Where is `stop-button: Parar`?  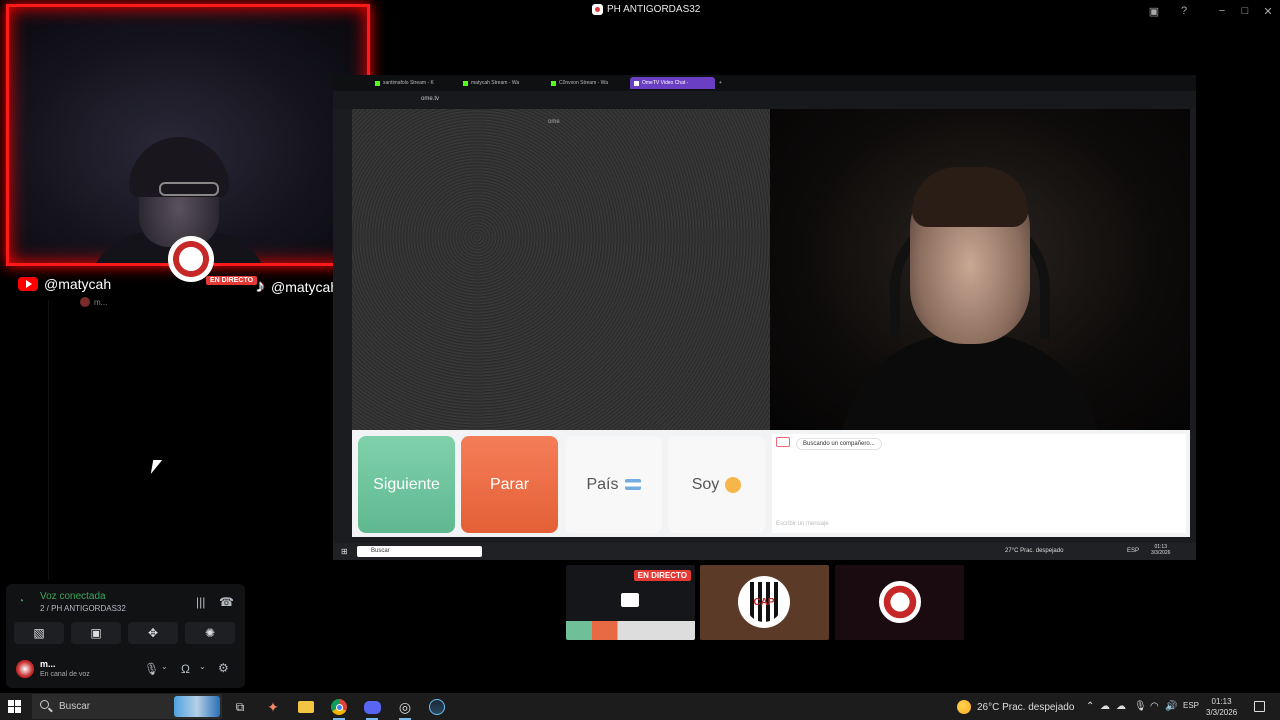
stop-button: Parar is located at coordinates (509, 484).